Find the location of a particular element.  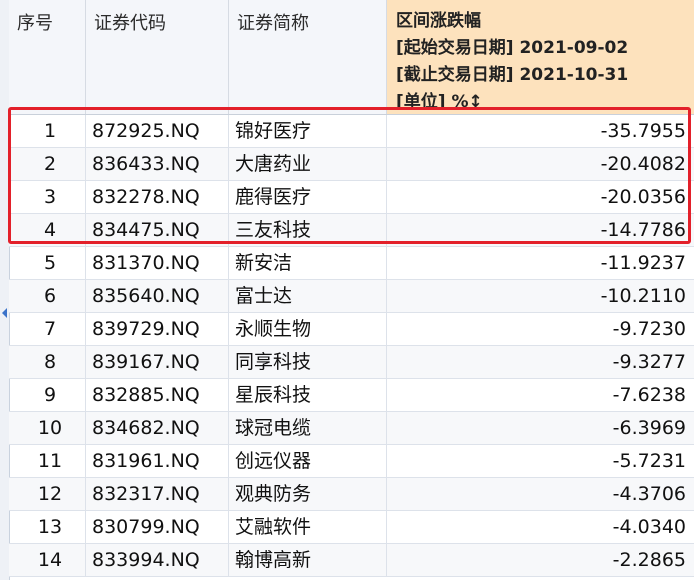

cell-index: 5 is located at coordinates (47, 263).